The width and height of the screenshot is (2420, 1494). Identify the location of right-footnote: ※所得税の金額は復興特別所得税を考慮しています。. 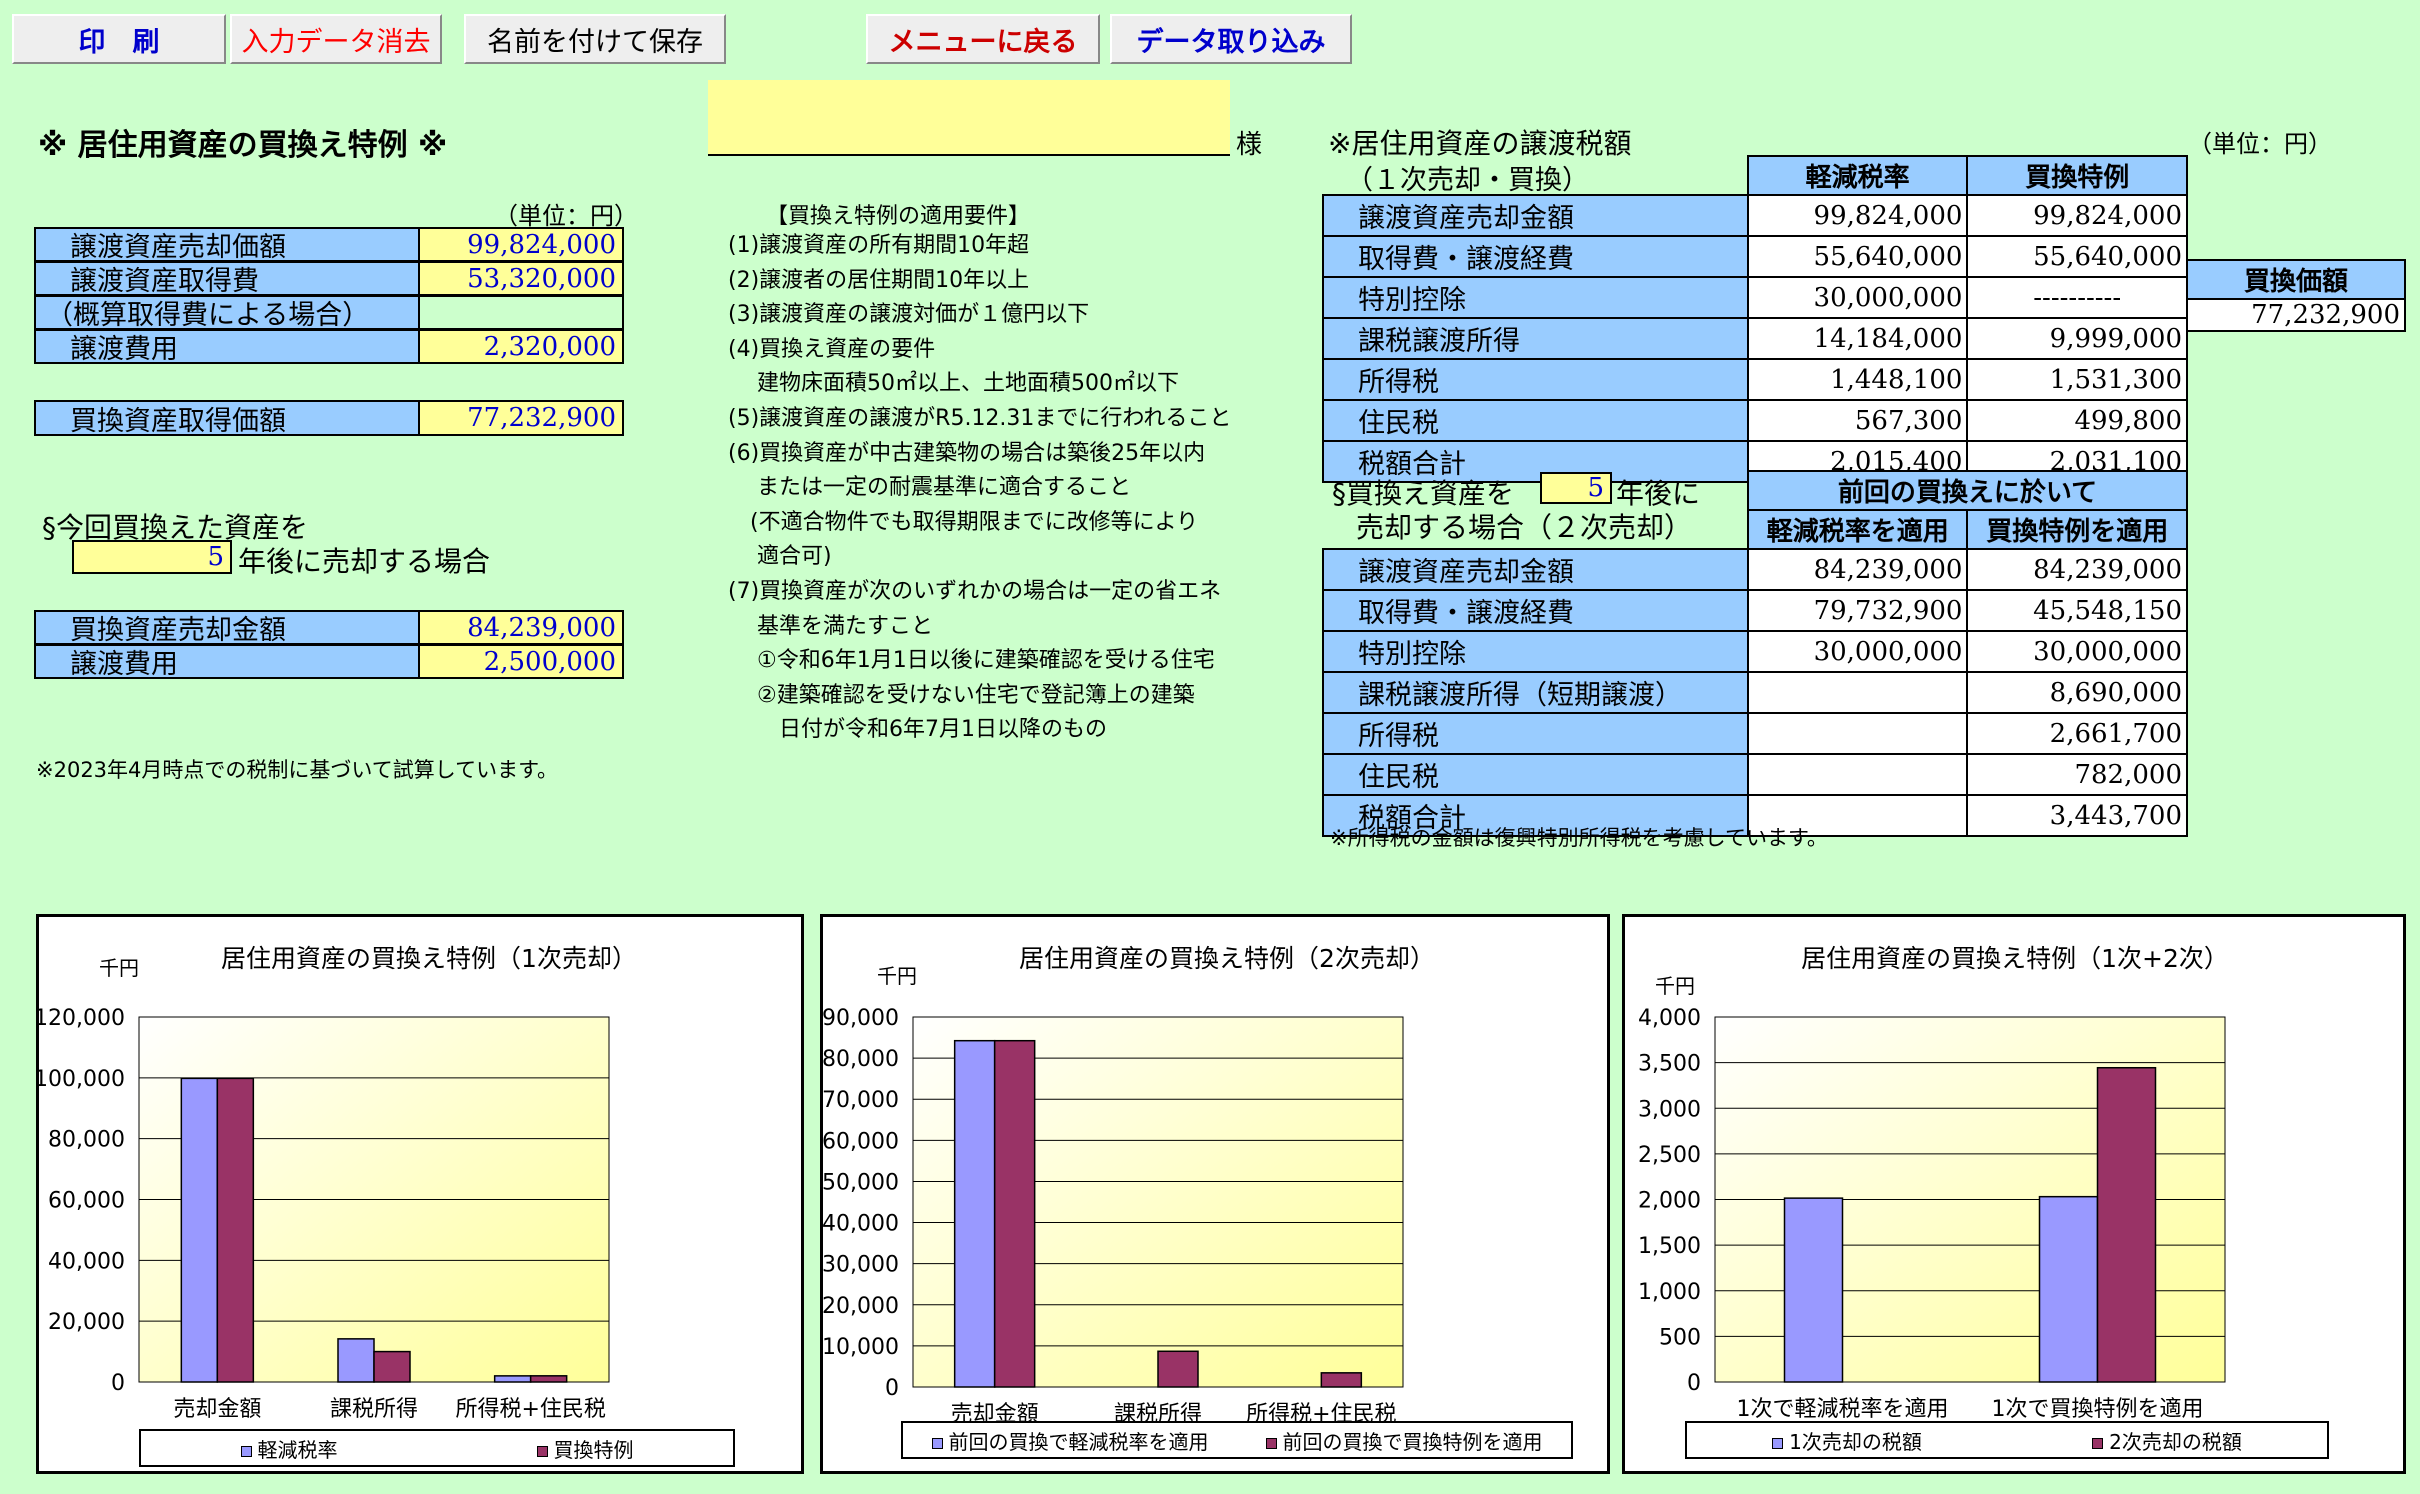
(1579, 838).